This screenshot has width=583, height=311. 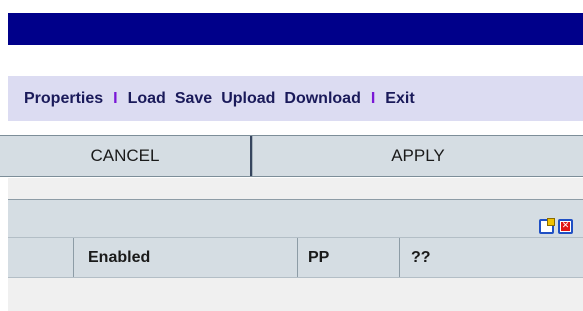 What do you see at coordinates (547, 226) in the screenshot?
I see `edit-icon` at bounding box center [547, 226].